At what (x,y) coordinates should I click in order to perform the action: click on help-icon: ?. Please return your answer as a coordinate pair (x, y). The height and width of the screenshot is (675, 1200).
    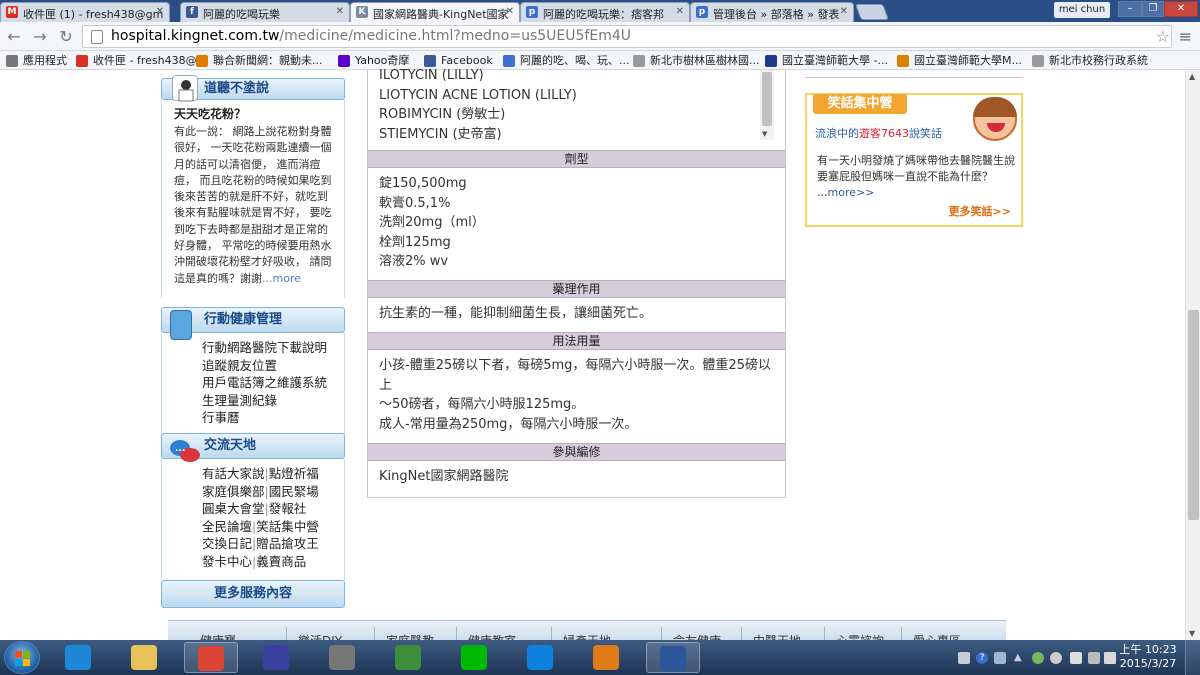
    Looking at the image, I should click on (982, 658).